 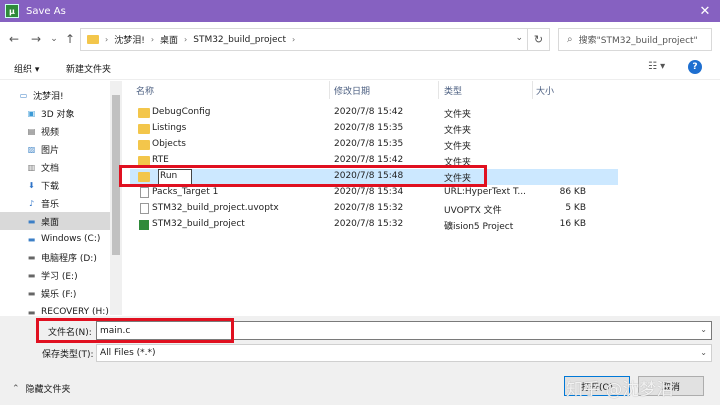 I want to click on music-icon: ♪, so click(x=31, y=203).